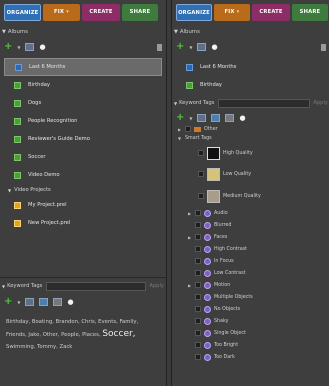  What do you see at coordinates (83, 223) in the screenshot?
I see `project-item-new-project: New Project.prel` at bounding box center [83, 223].